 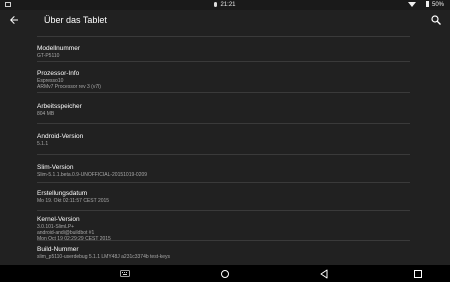 What do you see at coordinates (46, 114) in the screenshot?
I see `item-value: 804 MB` at bounding box center [46, 114].